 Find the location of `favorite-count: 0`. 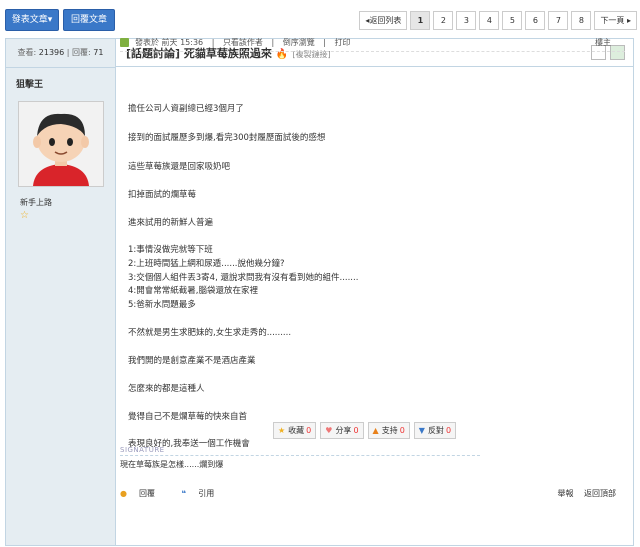

favorite-count: 0 is located at coordinates (309, 430).